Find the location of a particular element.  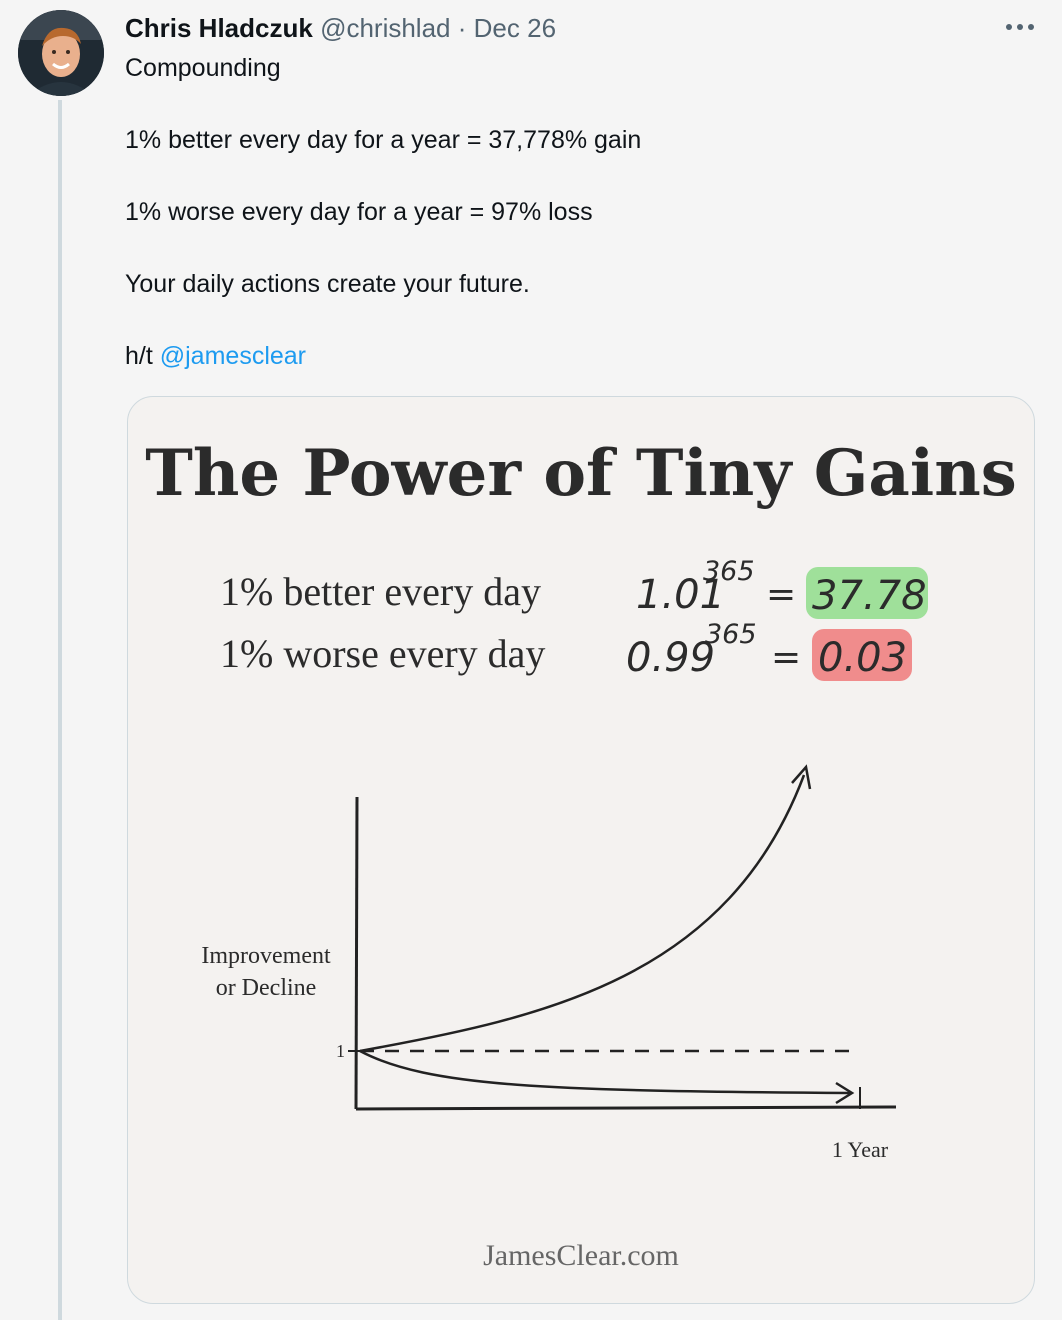

hat-tip-label: h/t is located at coordinates (139, 356).